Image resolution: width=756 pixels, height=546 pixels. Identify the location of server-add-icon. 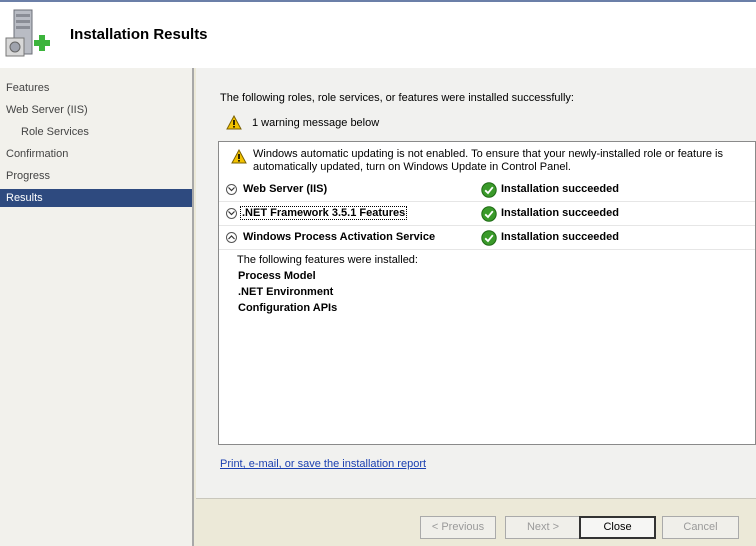
(29, 35).